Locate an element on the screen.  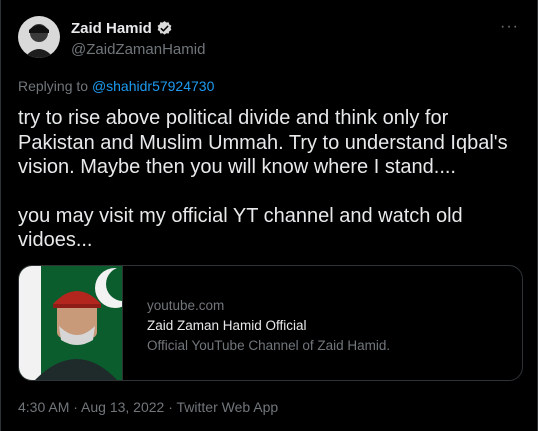
tweet-timestamp: 4:30 AM · Aug 13, 2022 · Twitter Web App is located at coordinates (148, 407).